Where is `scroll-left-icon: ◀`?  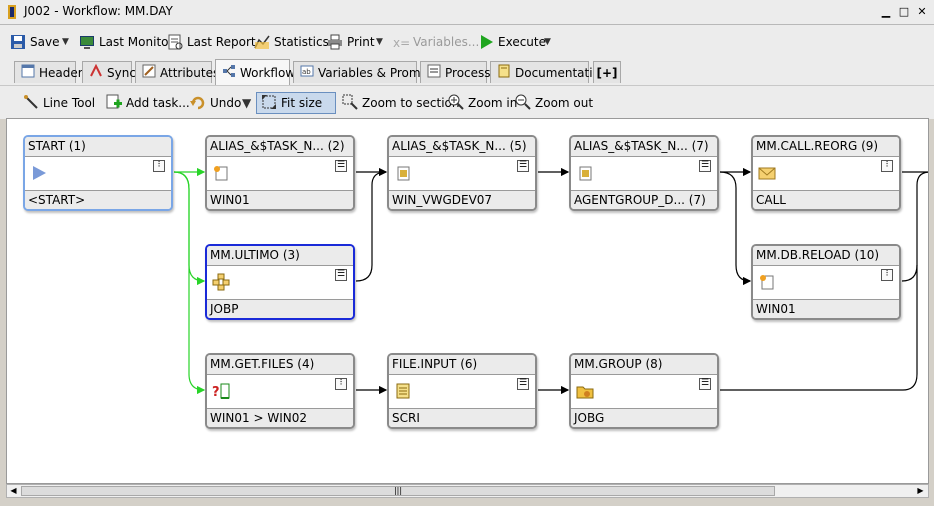 scroll-left-icon: ◀ is located at coordinates (13, 491).